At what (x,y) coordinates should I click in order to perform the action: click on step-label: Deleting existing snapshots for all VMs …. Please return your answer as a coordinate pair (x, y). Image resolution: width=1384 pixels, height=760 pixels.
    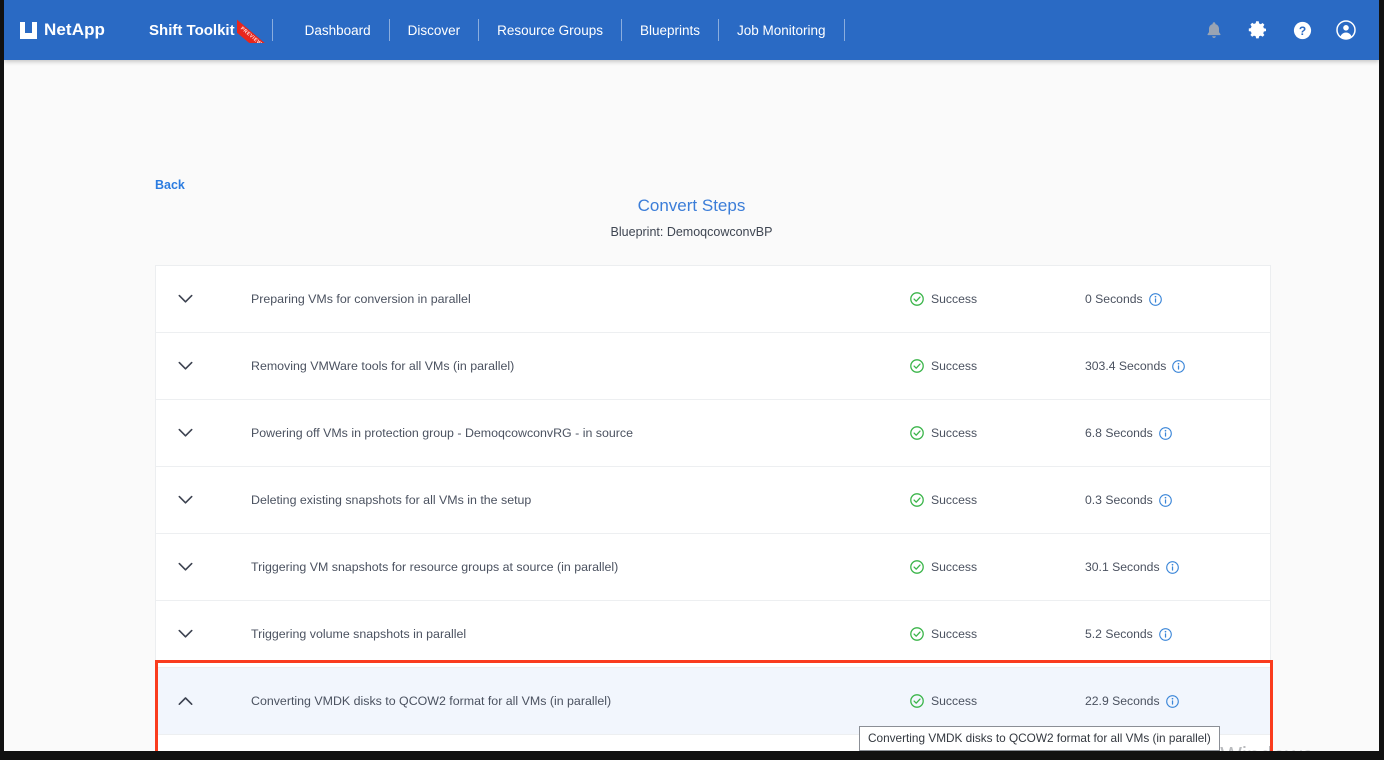
    Looking at the image, I should click on (391, 500).